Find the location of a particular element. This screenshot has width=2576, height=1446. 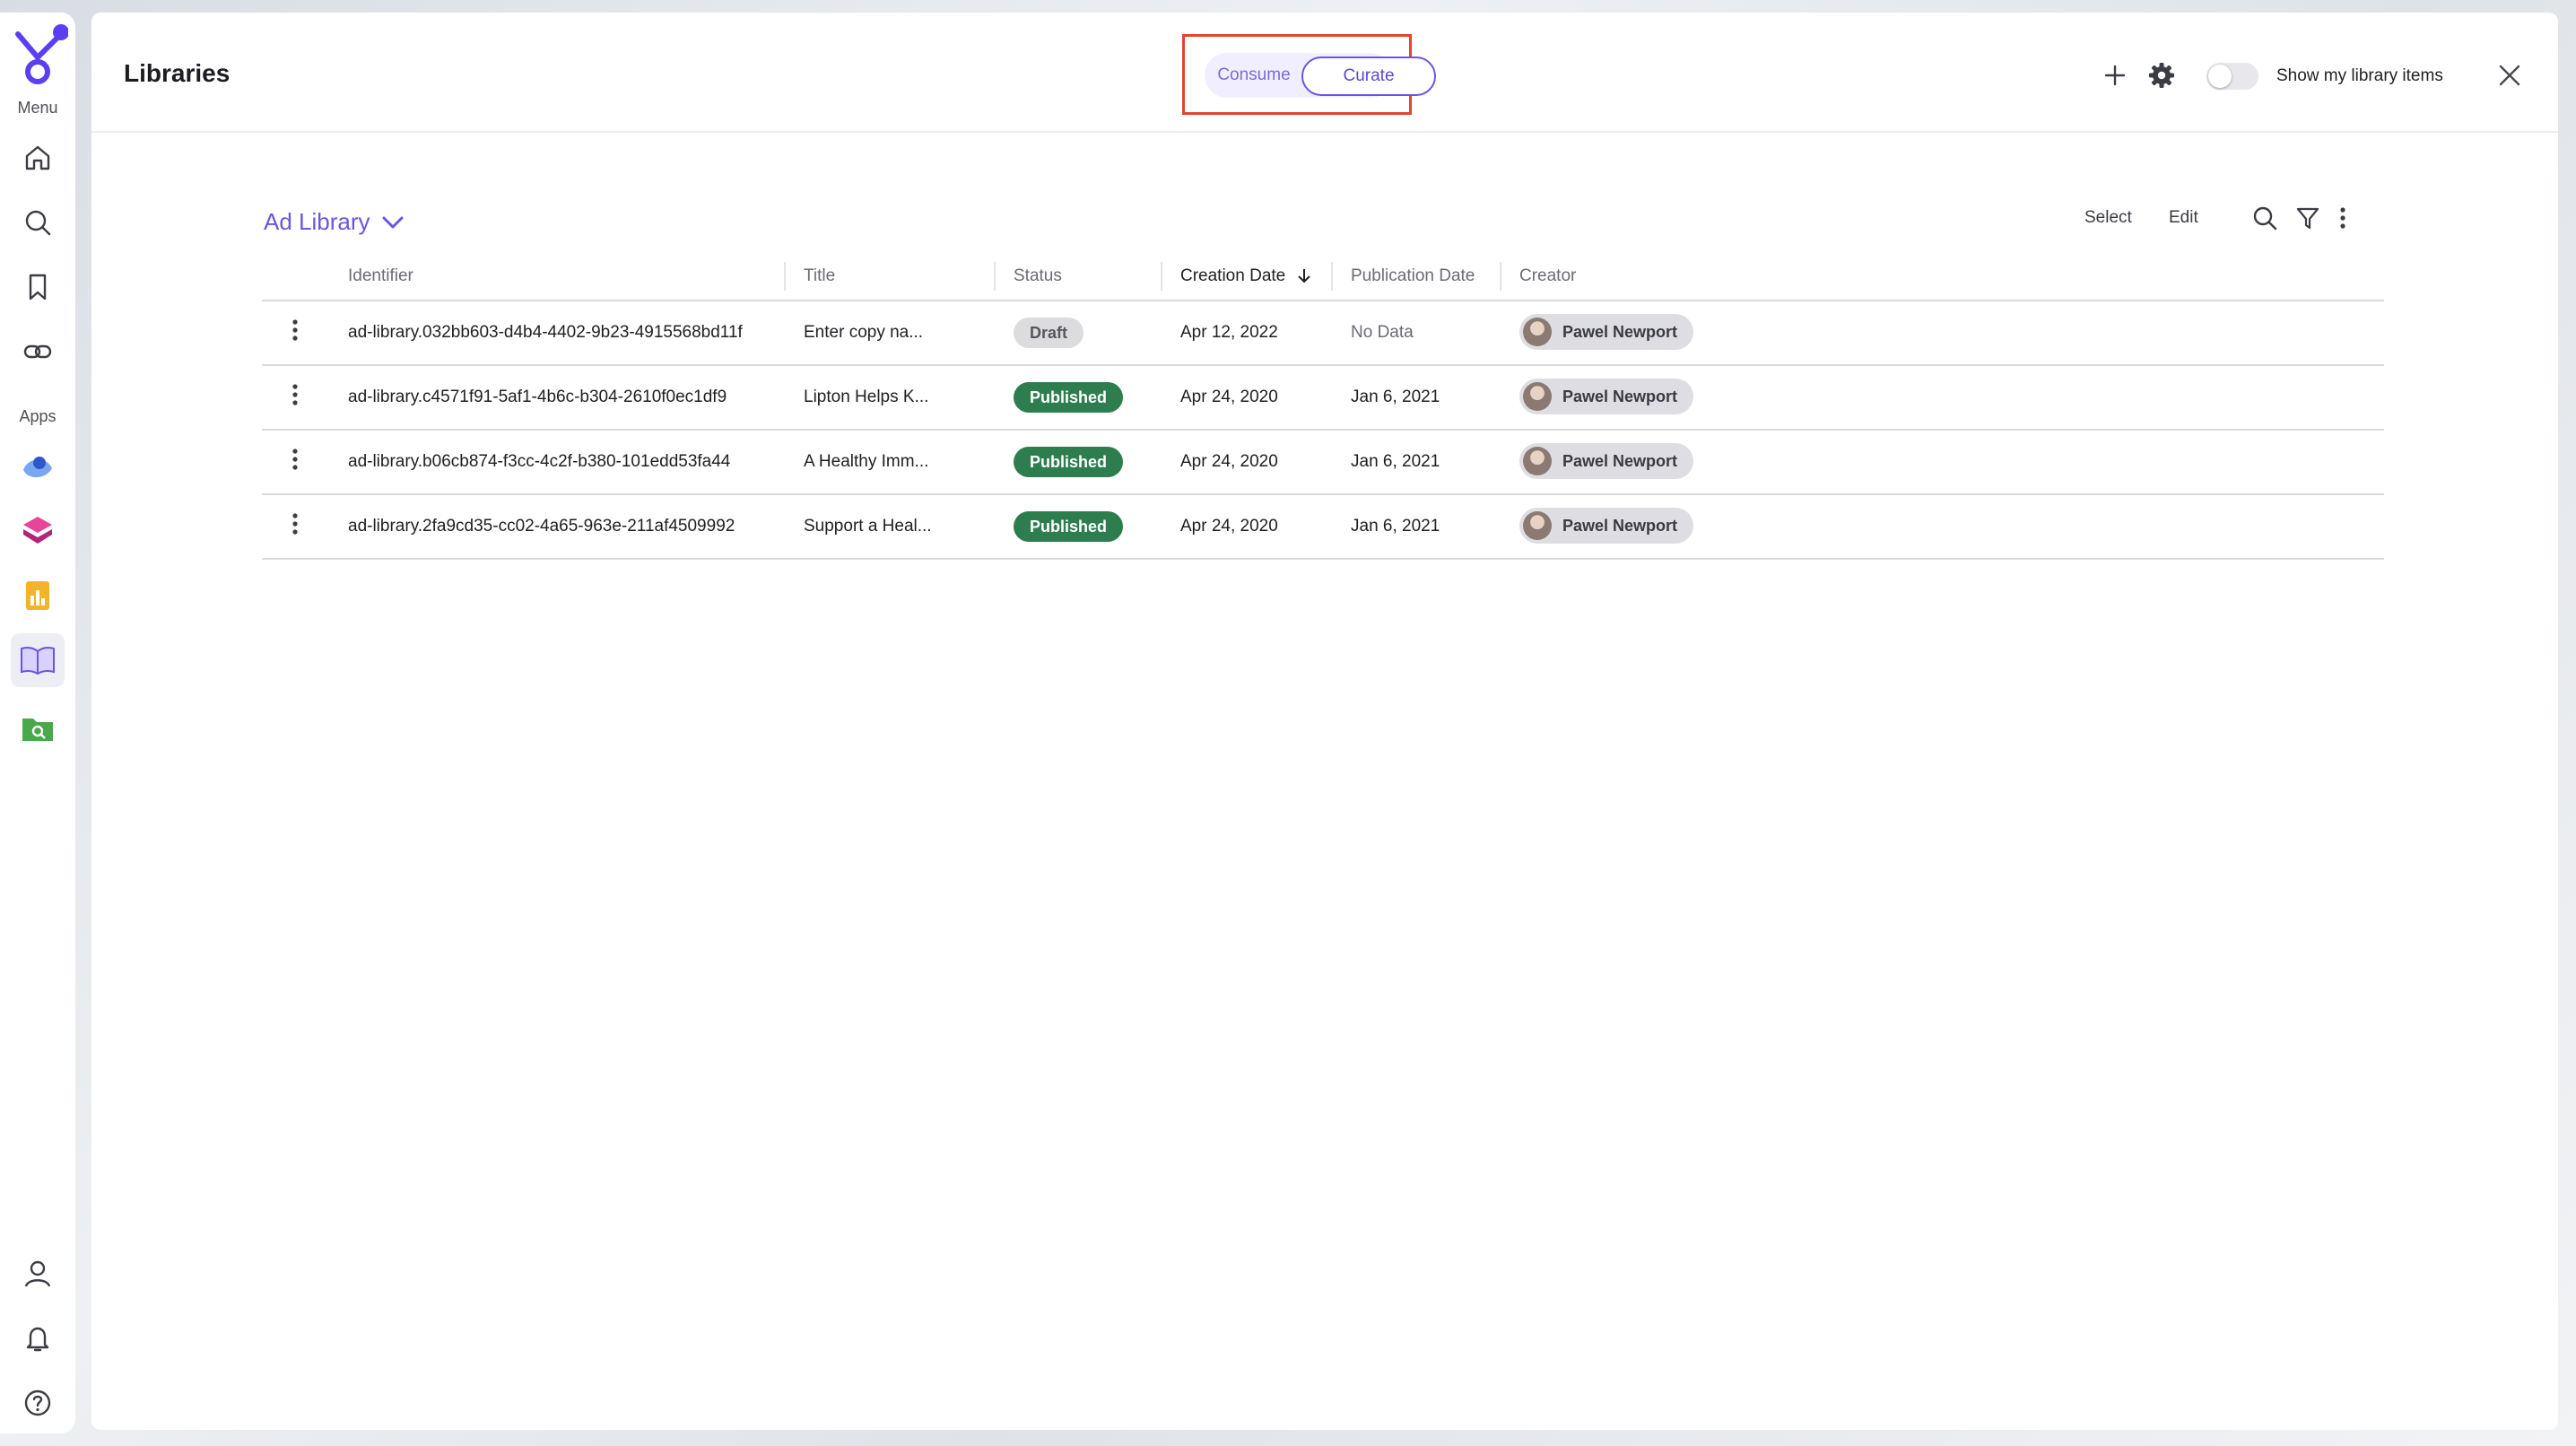

switch-knob is located at coordinates (2220, 76).